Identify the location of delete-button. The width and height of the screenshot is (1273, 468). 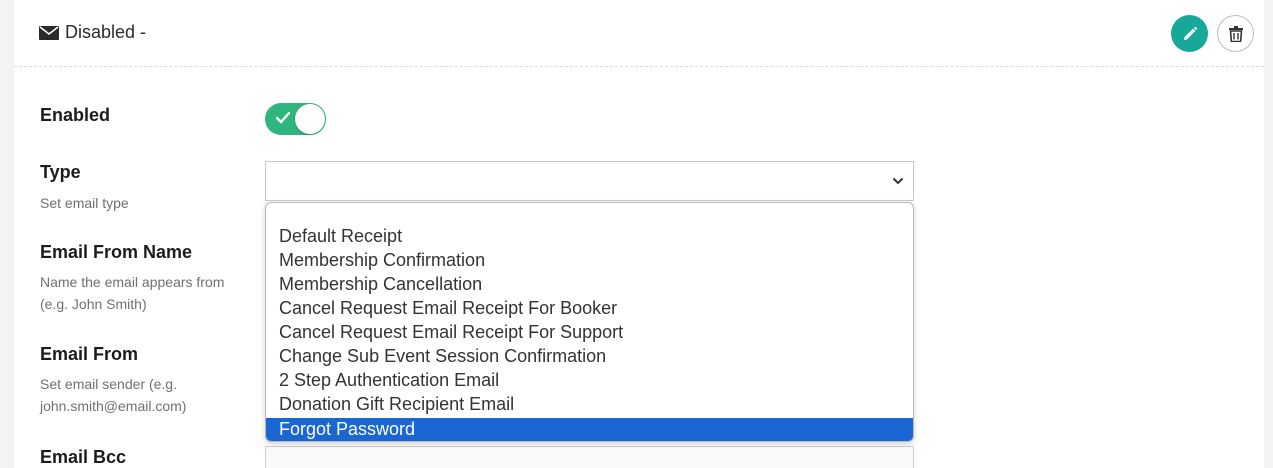
(1235, 33).